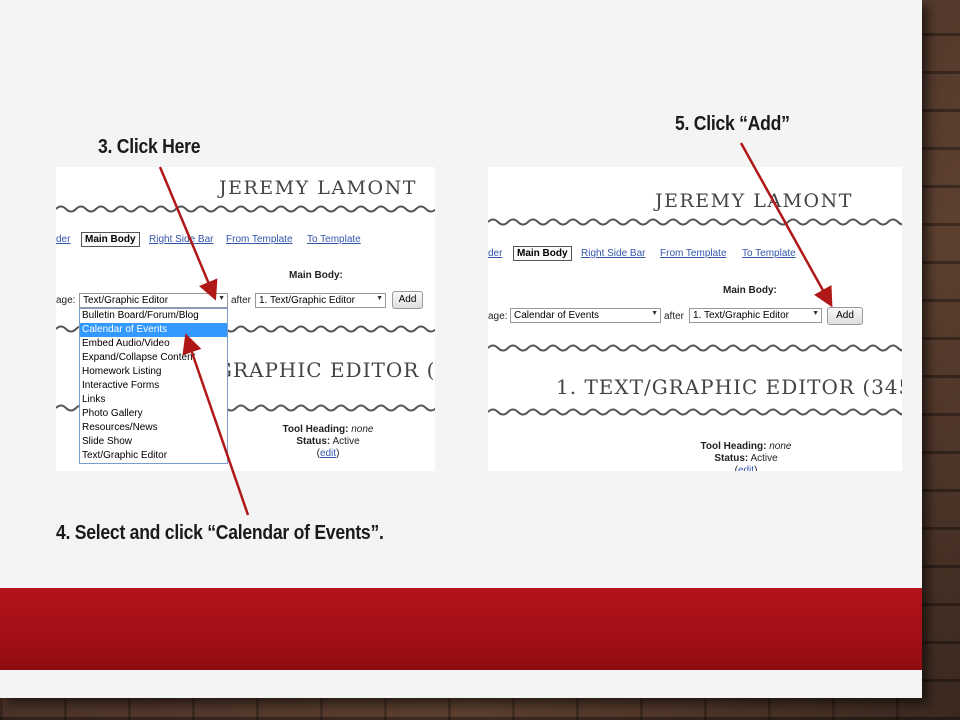  What do you see at coordinates (216, 424) in the screenshot?
I see `arrow-to-calendar-option` at bounding box center [216, 424].